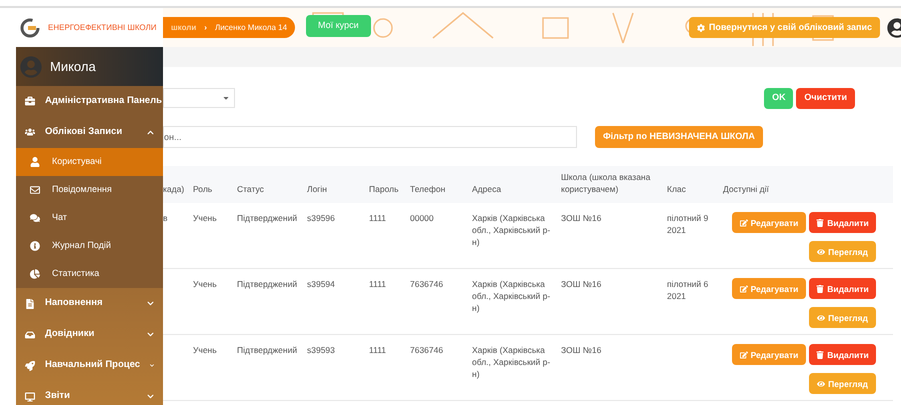 The image size is (901, 405). What do you see at coordinates (165, 218) in the screenshot?
I see `table-cell: в` at bounding box center [165, 218].